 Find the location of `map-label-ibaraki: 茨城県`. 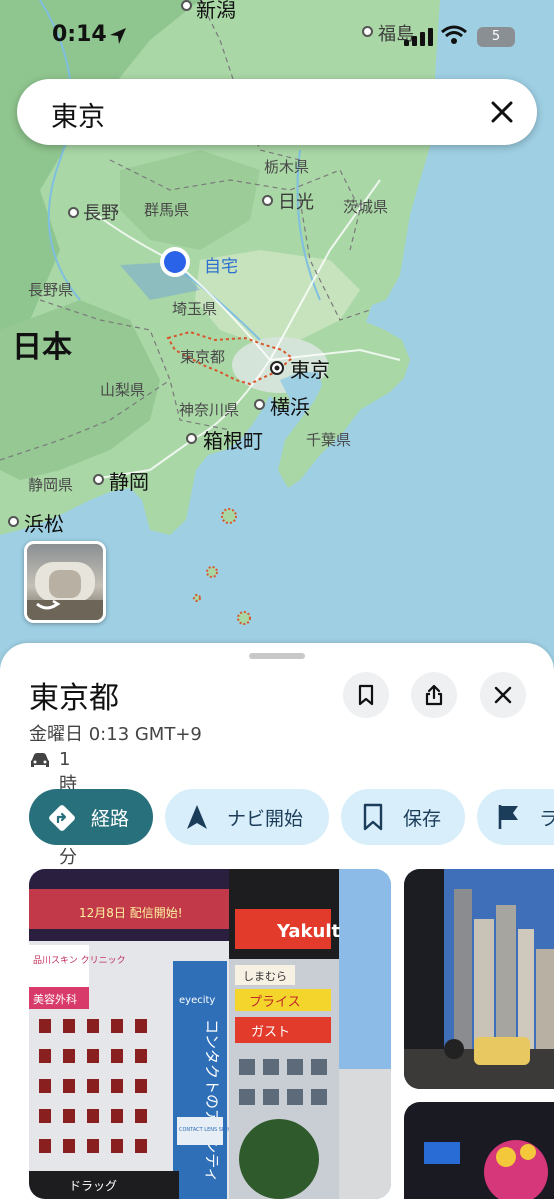

map-label-ibaraki: 茨城県 is located at coordinates (366, 207).